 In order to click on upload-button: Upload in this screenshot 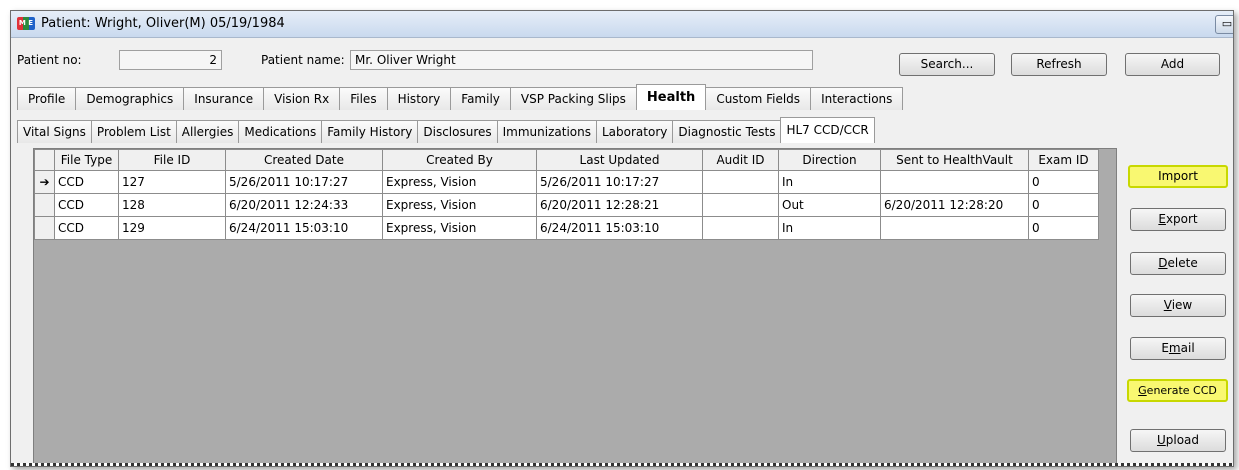, I will do `click(1178, 440)`.